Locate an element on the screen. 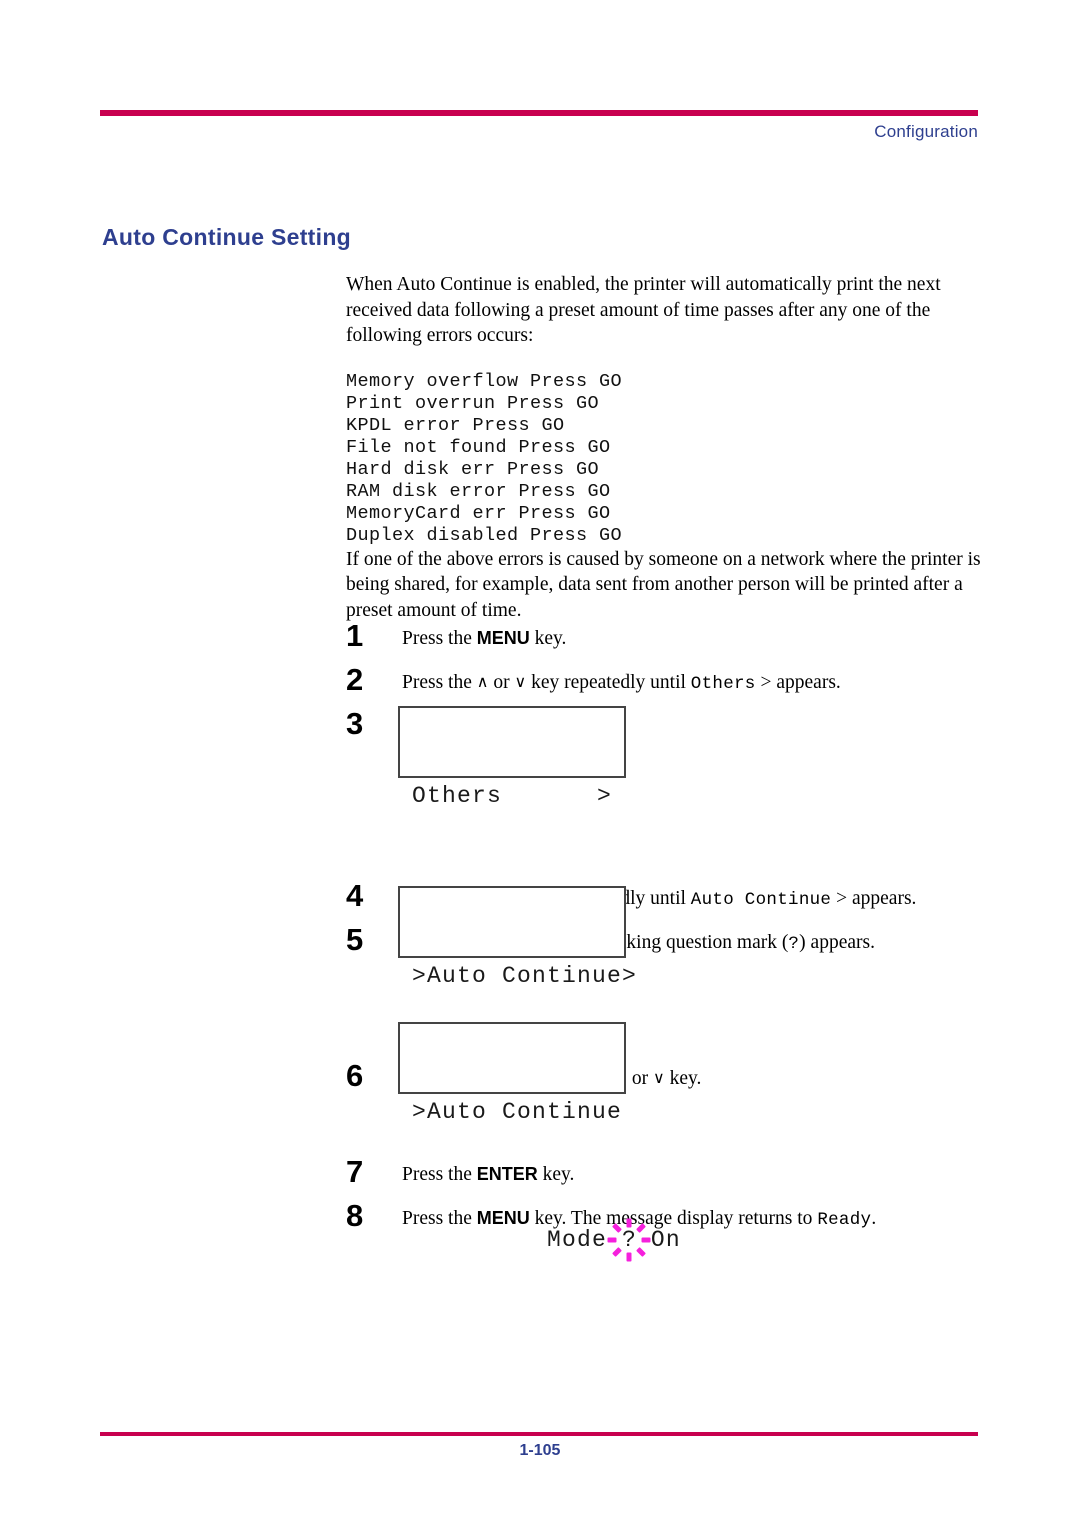  text-run: ) appears. is located at coordinates (837, 942).